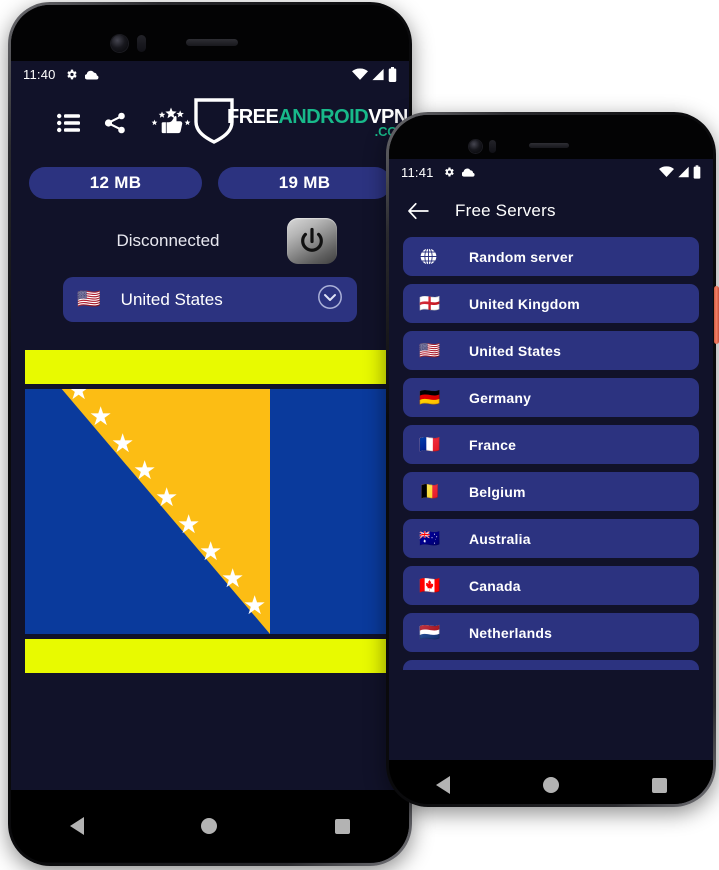  What do you see at coordinates (253, 116) in the screenshot?
I see `logo-free: FREE` at bounding box center [253, 116].